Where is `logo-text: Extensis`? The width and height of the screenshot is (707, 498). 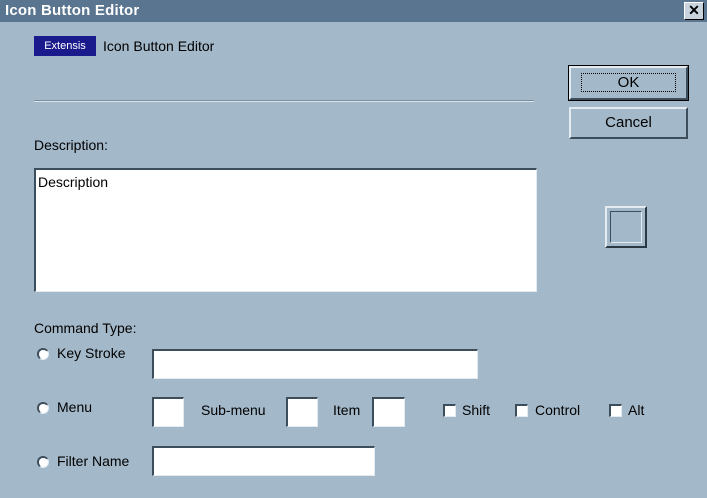 logo-text: Extensis is located at coordinates (65, 46).